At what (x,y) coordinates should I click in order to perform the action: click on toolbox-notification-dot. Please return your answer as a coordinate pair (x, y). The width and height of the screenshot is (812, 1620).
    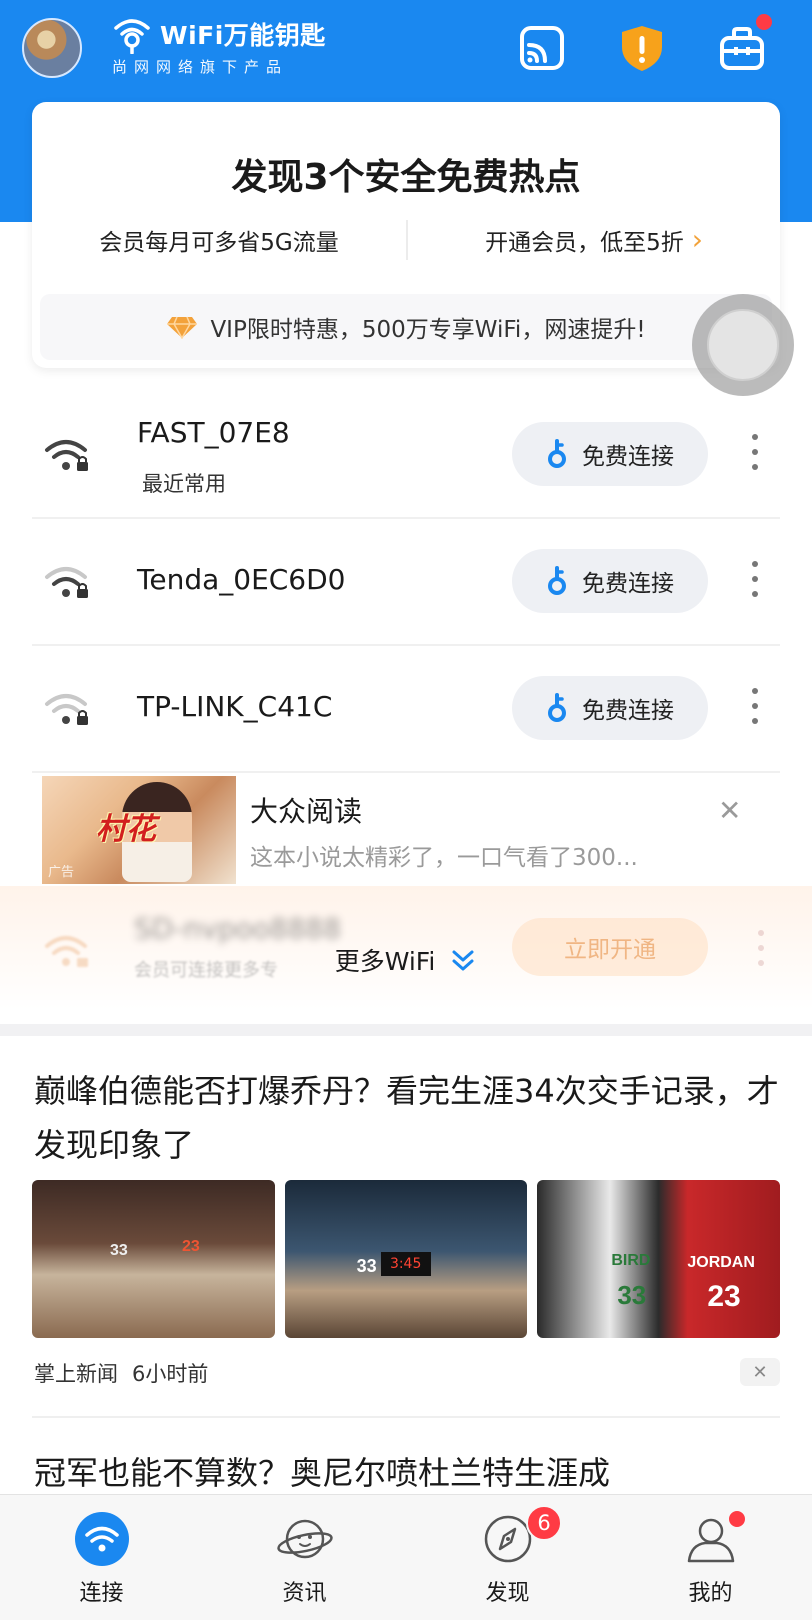
    Looking at the image, I should click on (764, 22).